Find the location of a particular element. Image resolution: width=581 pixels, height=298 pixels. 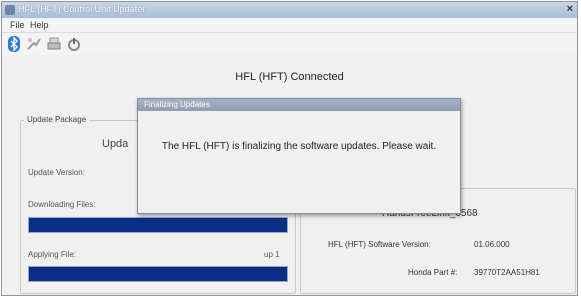

printer-icon is located at coordinates (54, 44).